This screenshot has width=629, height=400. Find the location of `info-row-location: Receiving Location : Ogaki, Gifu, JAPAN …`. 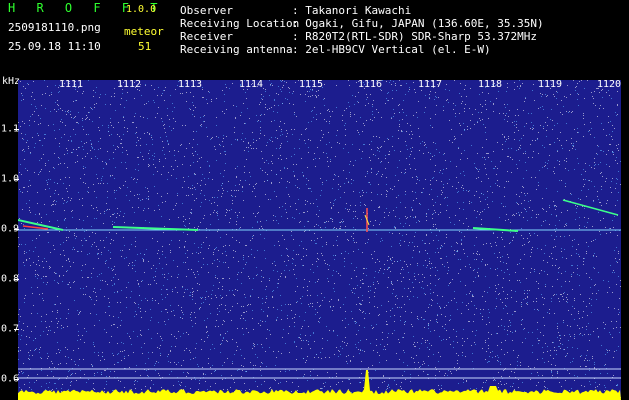

info-row-location: Receiving Location : Ogaki, Gifu, JAPAN … is located at coordinates (362, 23).